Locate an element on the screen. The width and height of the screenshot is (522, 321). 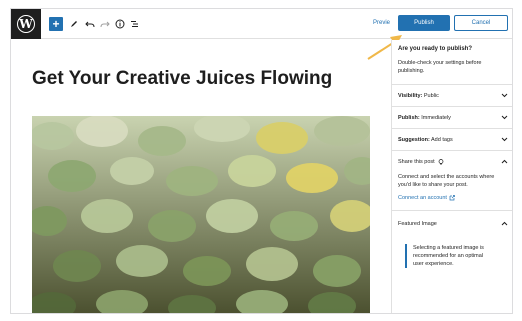
visibility-row: Visibility: Public is located at coordinates (452, 95).